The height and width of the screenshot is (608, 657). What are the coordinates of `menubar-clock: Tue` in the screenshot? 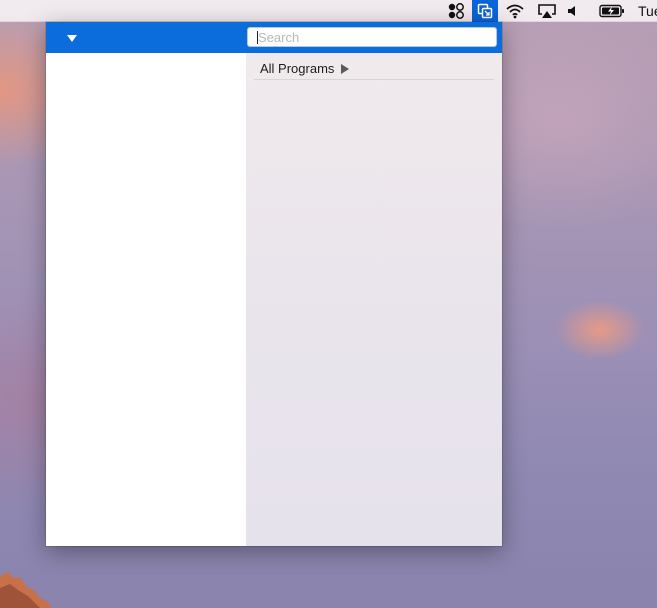 It's located at (647, 11).